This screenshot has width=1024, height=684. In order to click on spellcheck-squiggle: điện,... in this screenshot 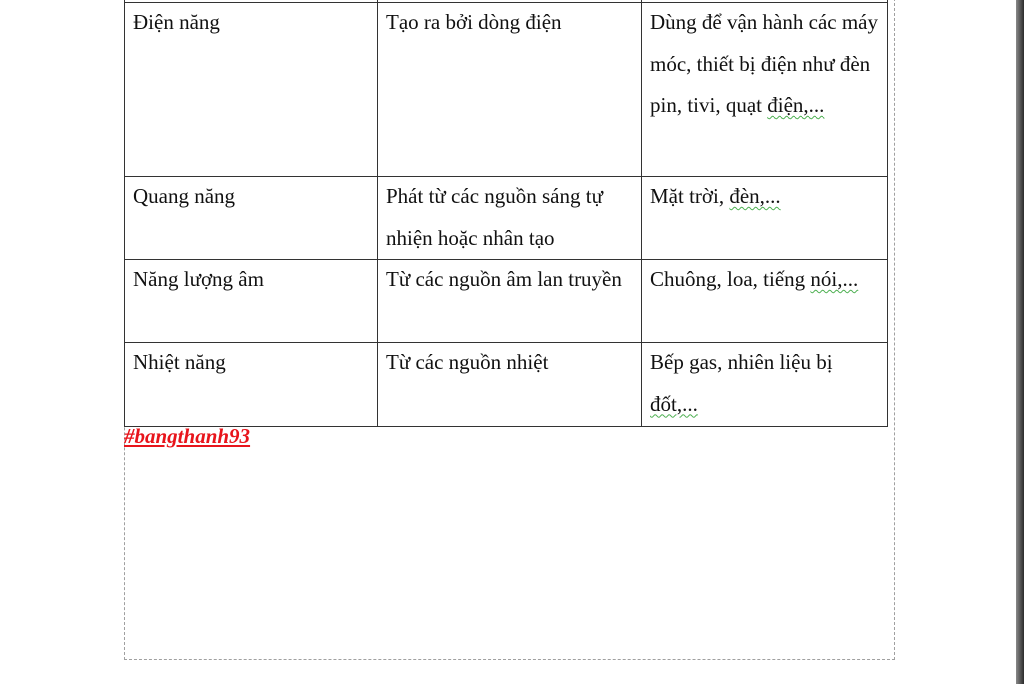, I will do `click(796, 105)`.